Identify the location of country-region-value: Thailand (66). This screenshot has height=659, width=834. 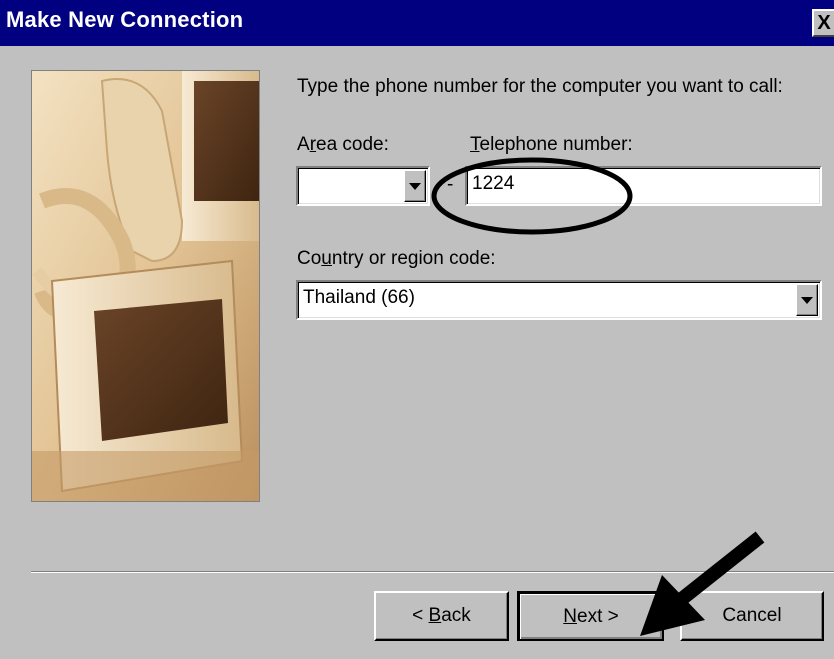
(359, 297).